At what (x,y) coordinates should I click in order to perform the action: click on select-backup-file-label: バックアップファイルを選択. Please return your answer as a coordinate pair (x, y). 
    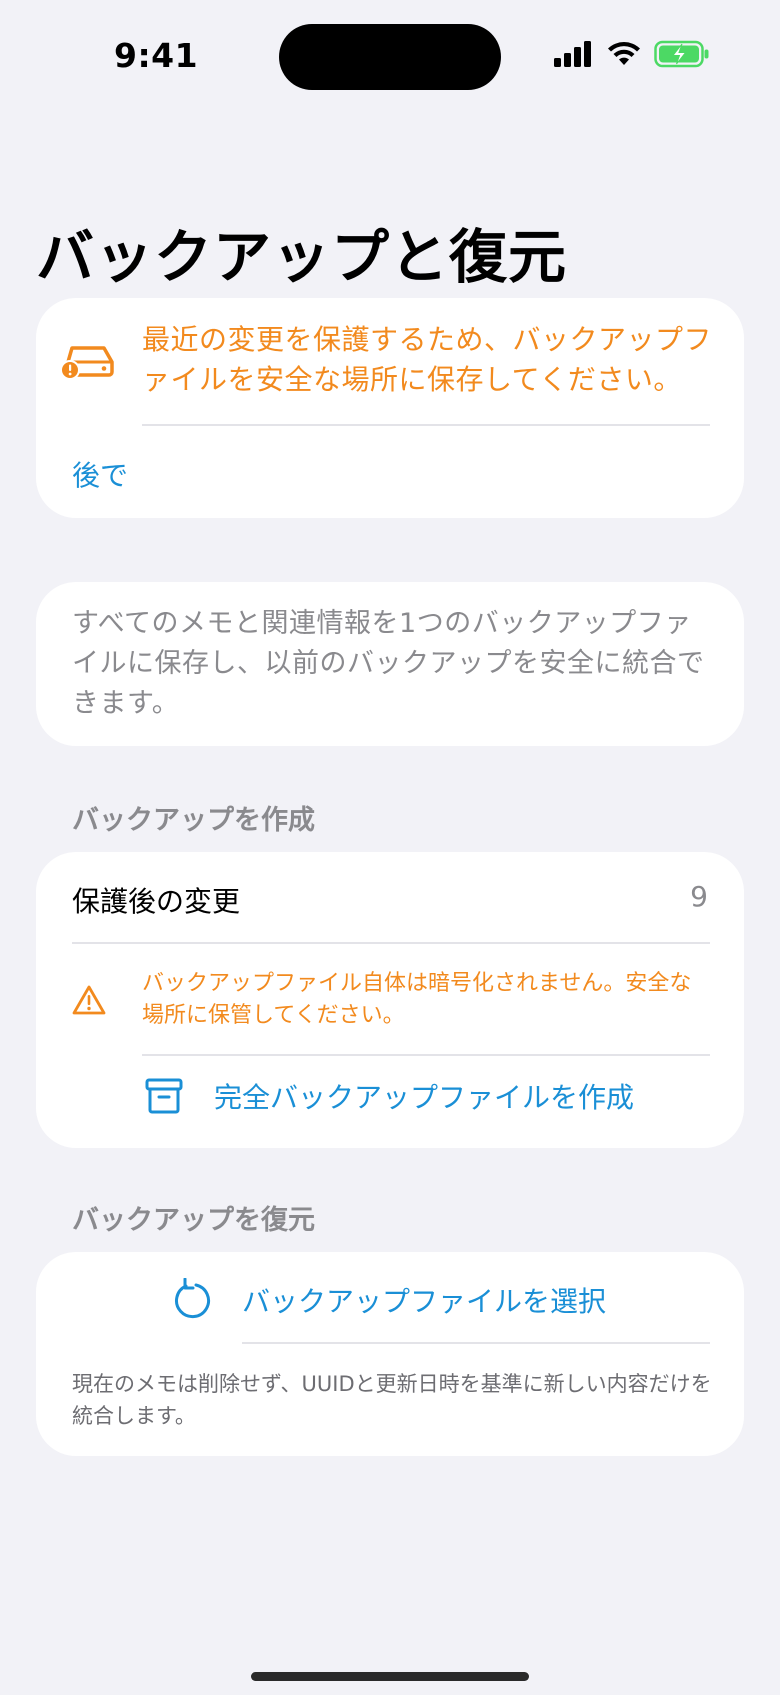
    Looking at the image, I should click on (424, 1301).